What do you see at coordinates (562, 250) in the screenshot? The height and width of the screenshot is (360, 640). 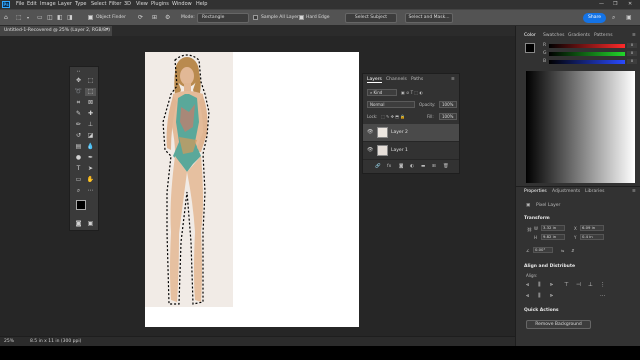 I see `flip-horizontal-icon: ⇋` at bounding box center [562, 250].